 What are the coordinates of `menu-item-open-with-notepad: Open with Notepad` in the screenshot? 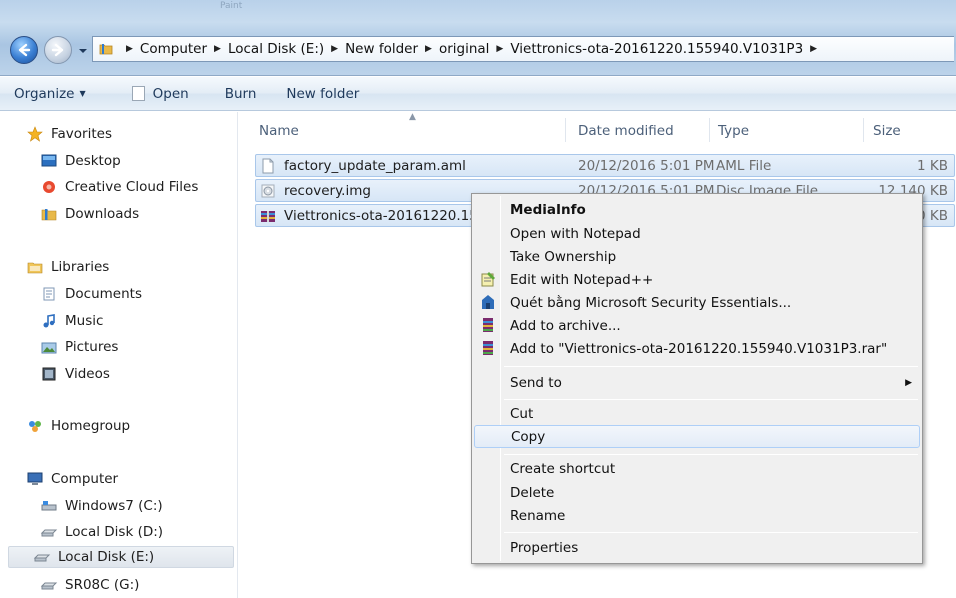 It's located at (697, 233).